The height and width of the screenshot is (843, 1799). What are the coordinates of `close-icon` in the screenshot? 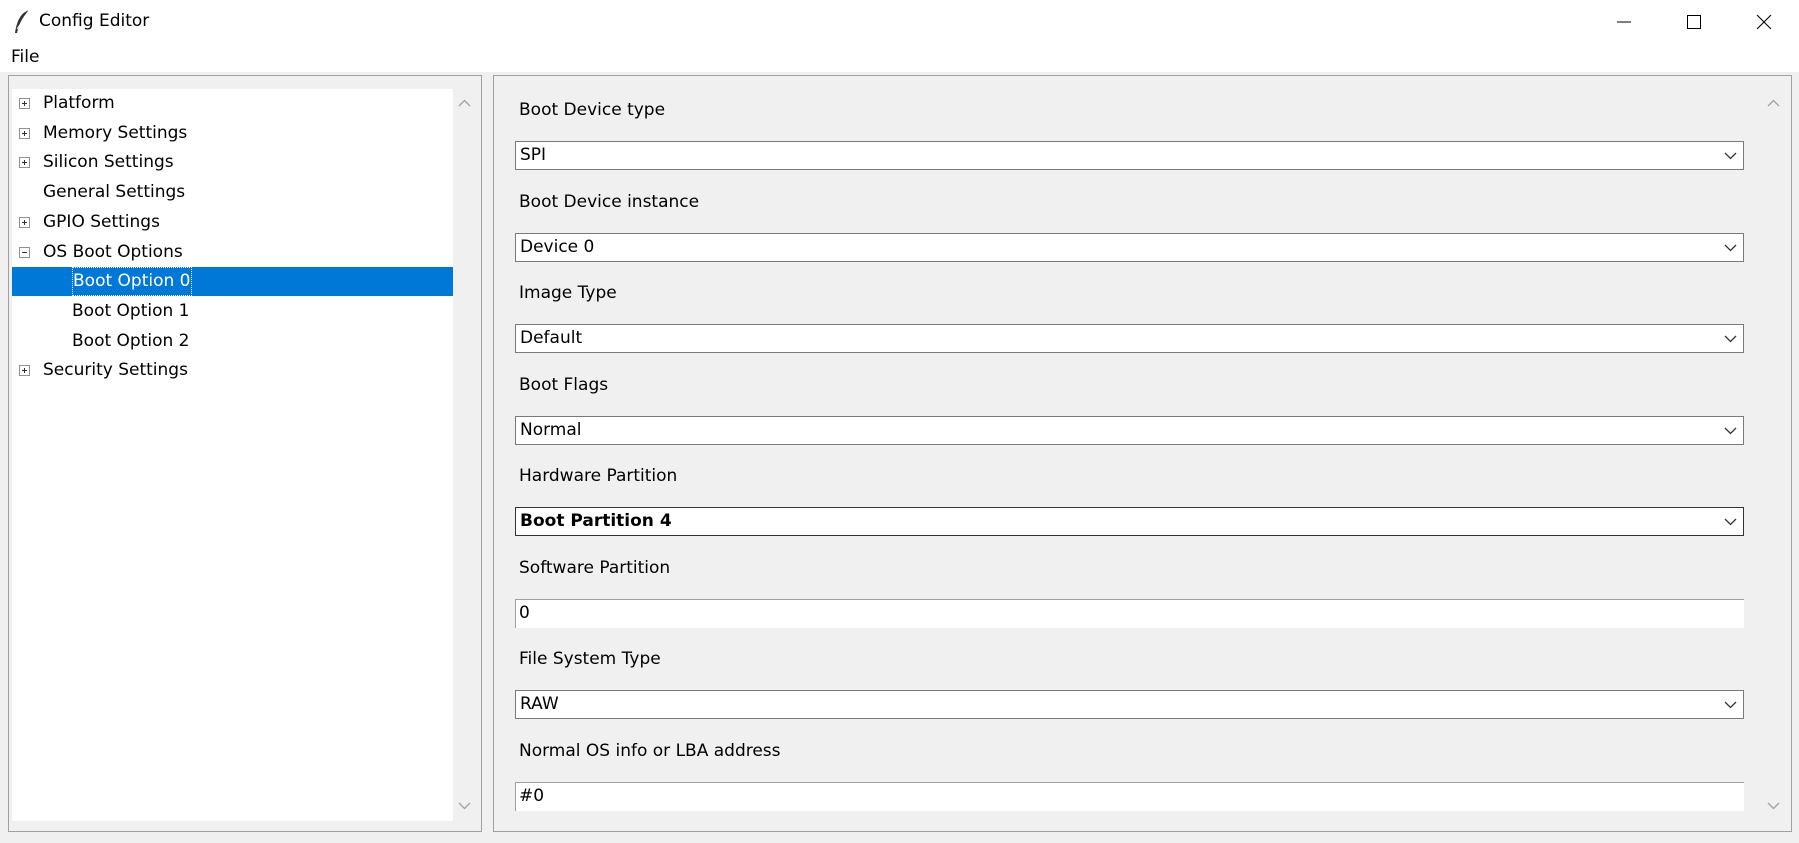 It's located at (1764, 22).